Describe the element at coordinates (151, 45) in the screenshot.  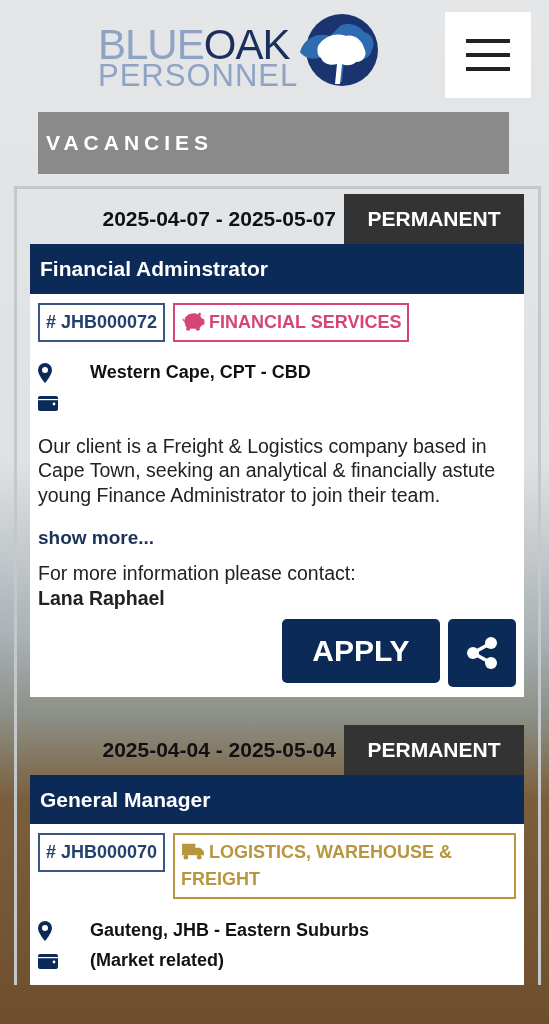
I see `logo-text: BLUE` at that location.